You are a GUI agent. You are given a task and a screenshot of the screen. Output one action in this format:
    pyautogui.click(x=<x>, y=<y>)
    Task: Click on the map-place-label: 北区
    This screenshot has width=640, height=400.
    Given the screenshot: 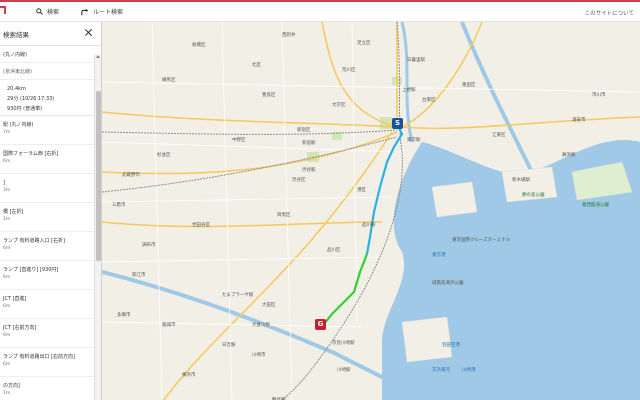 What is the action you would take?
    pyautogui.click(x=256, y=65)
    